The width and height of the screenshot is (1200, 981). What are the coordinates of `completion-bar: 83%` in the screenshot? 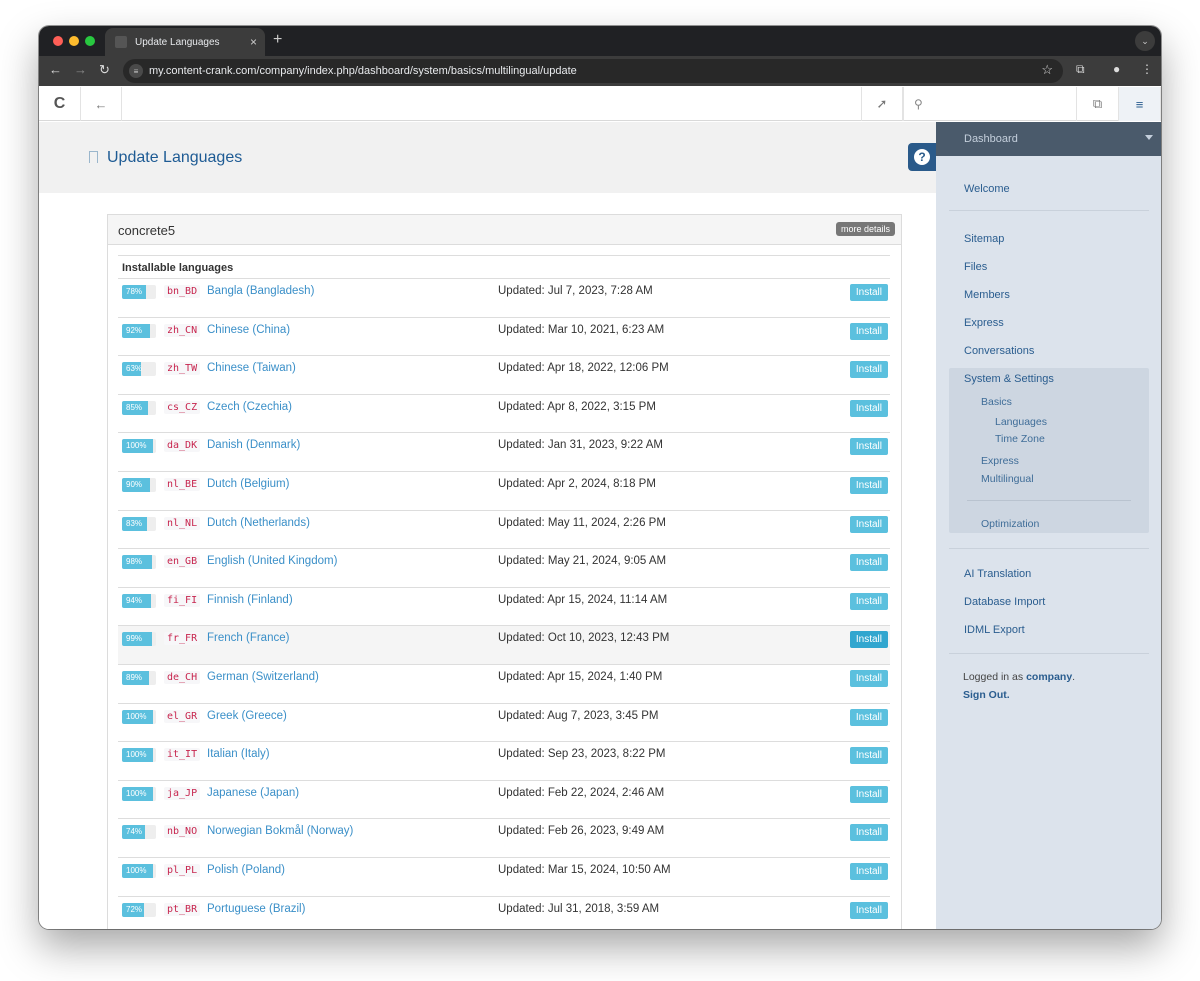 It's located at (139, 523).